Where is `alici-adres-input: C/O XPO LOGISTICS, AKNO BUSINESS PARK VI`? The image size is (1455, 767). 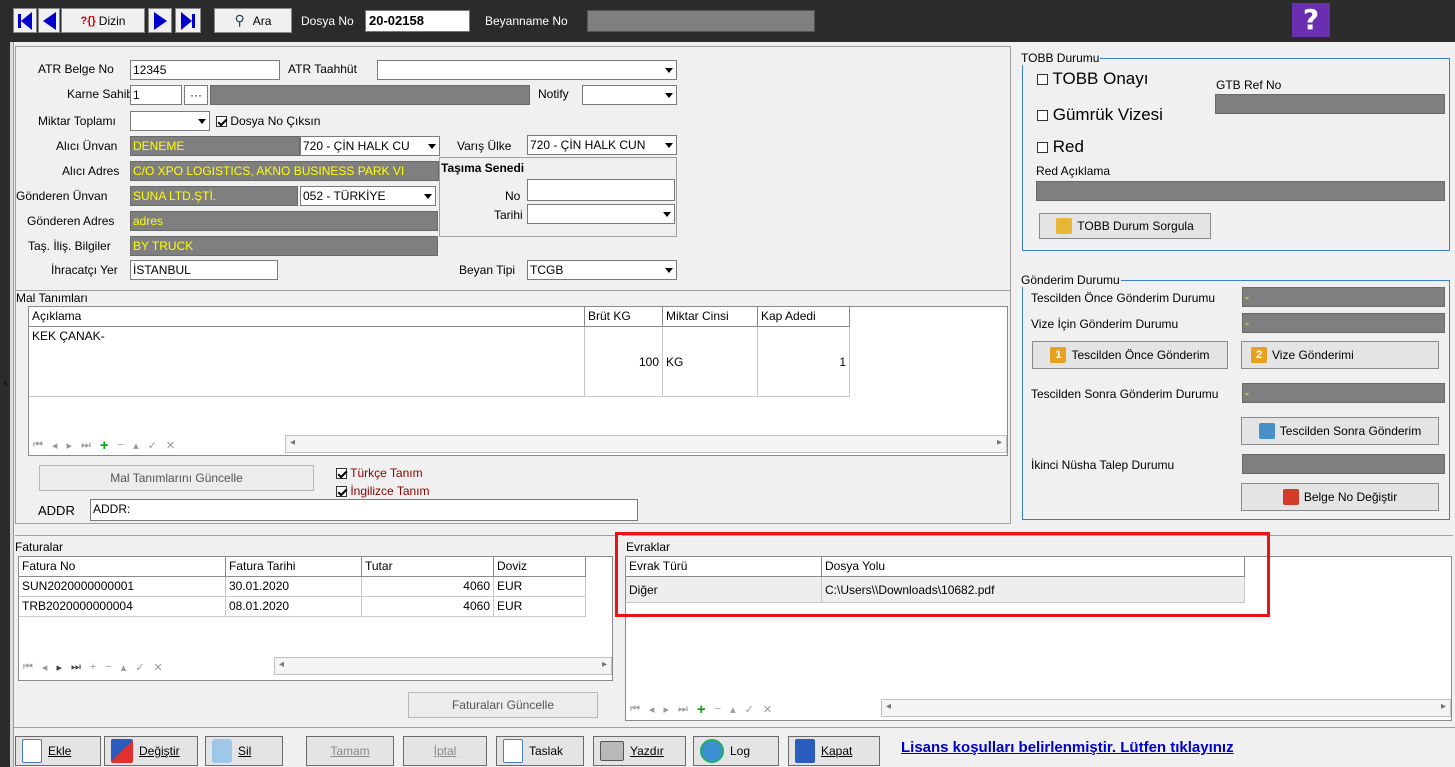 alici-adres-input: C/O XPO LOGISTICS, AKNO BUSINESS PARK VI is located at coordinates (284, 171).